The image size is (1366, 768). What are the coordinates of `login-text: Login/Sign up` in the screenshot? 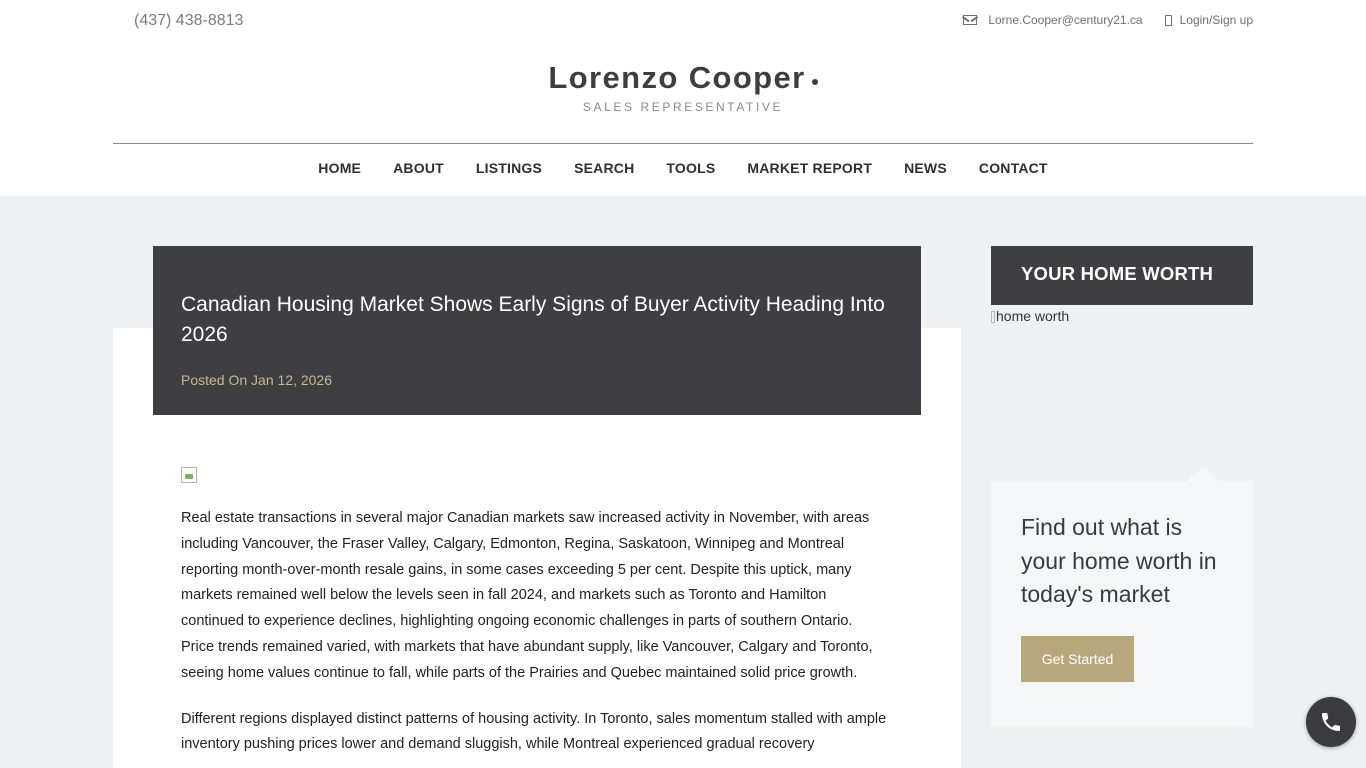 It's located at (1216, 20).